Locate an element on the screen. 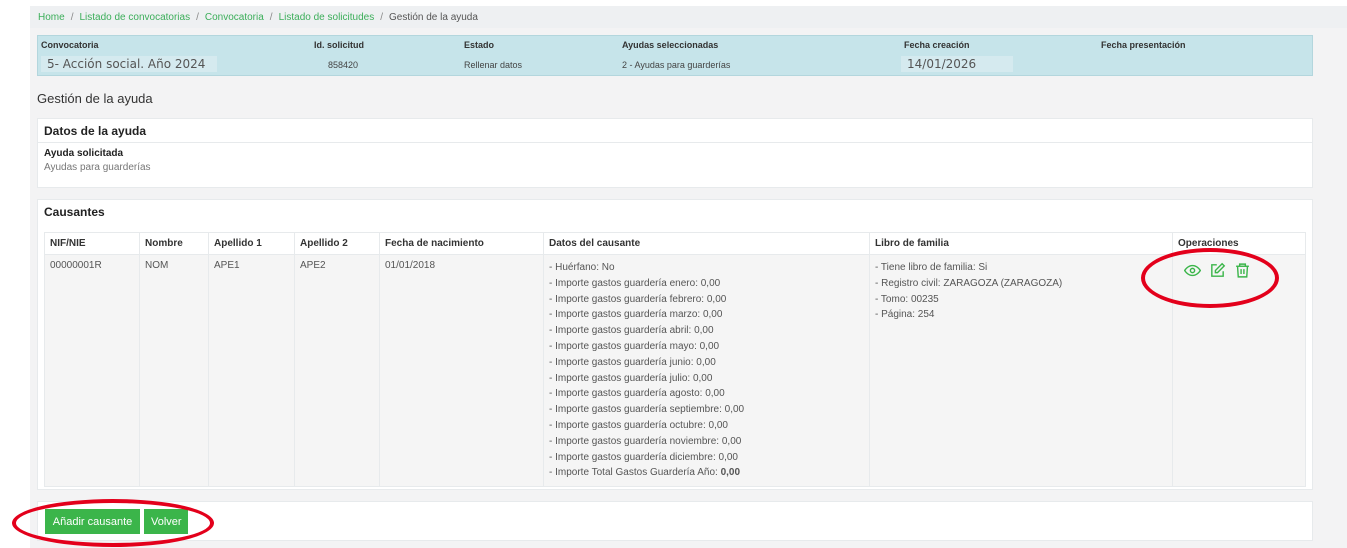 This screenshot has width=1347, height=548. cell-fecha-nacimiento: 01/01/2018 is located at coordinates (461, 370).